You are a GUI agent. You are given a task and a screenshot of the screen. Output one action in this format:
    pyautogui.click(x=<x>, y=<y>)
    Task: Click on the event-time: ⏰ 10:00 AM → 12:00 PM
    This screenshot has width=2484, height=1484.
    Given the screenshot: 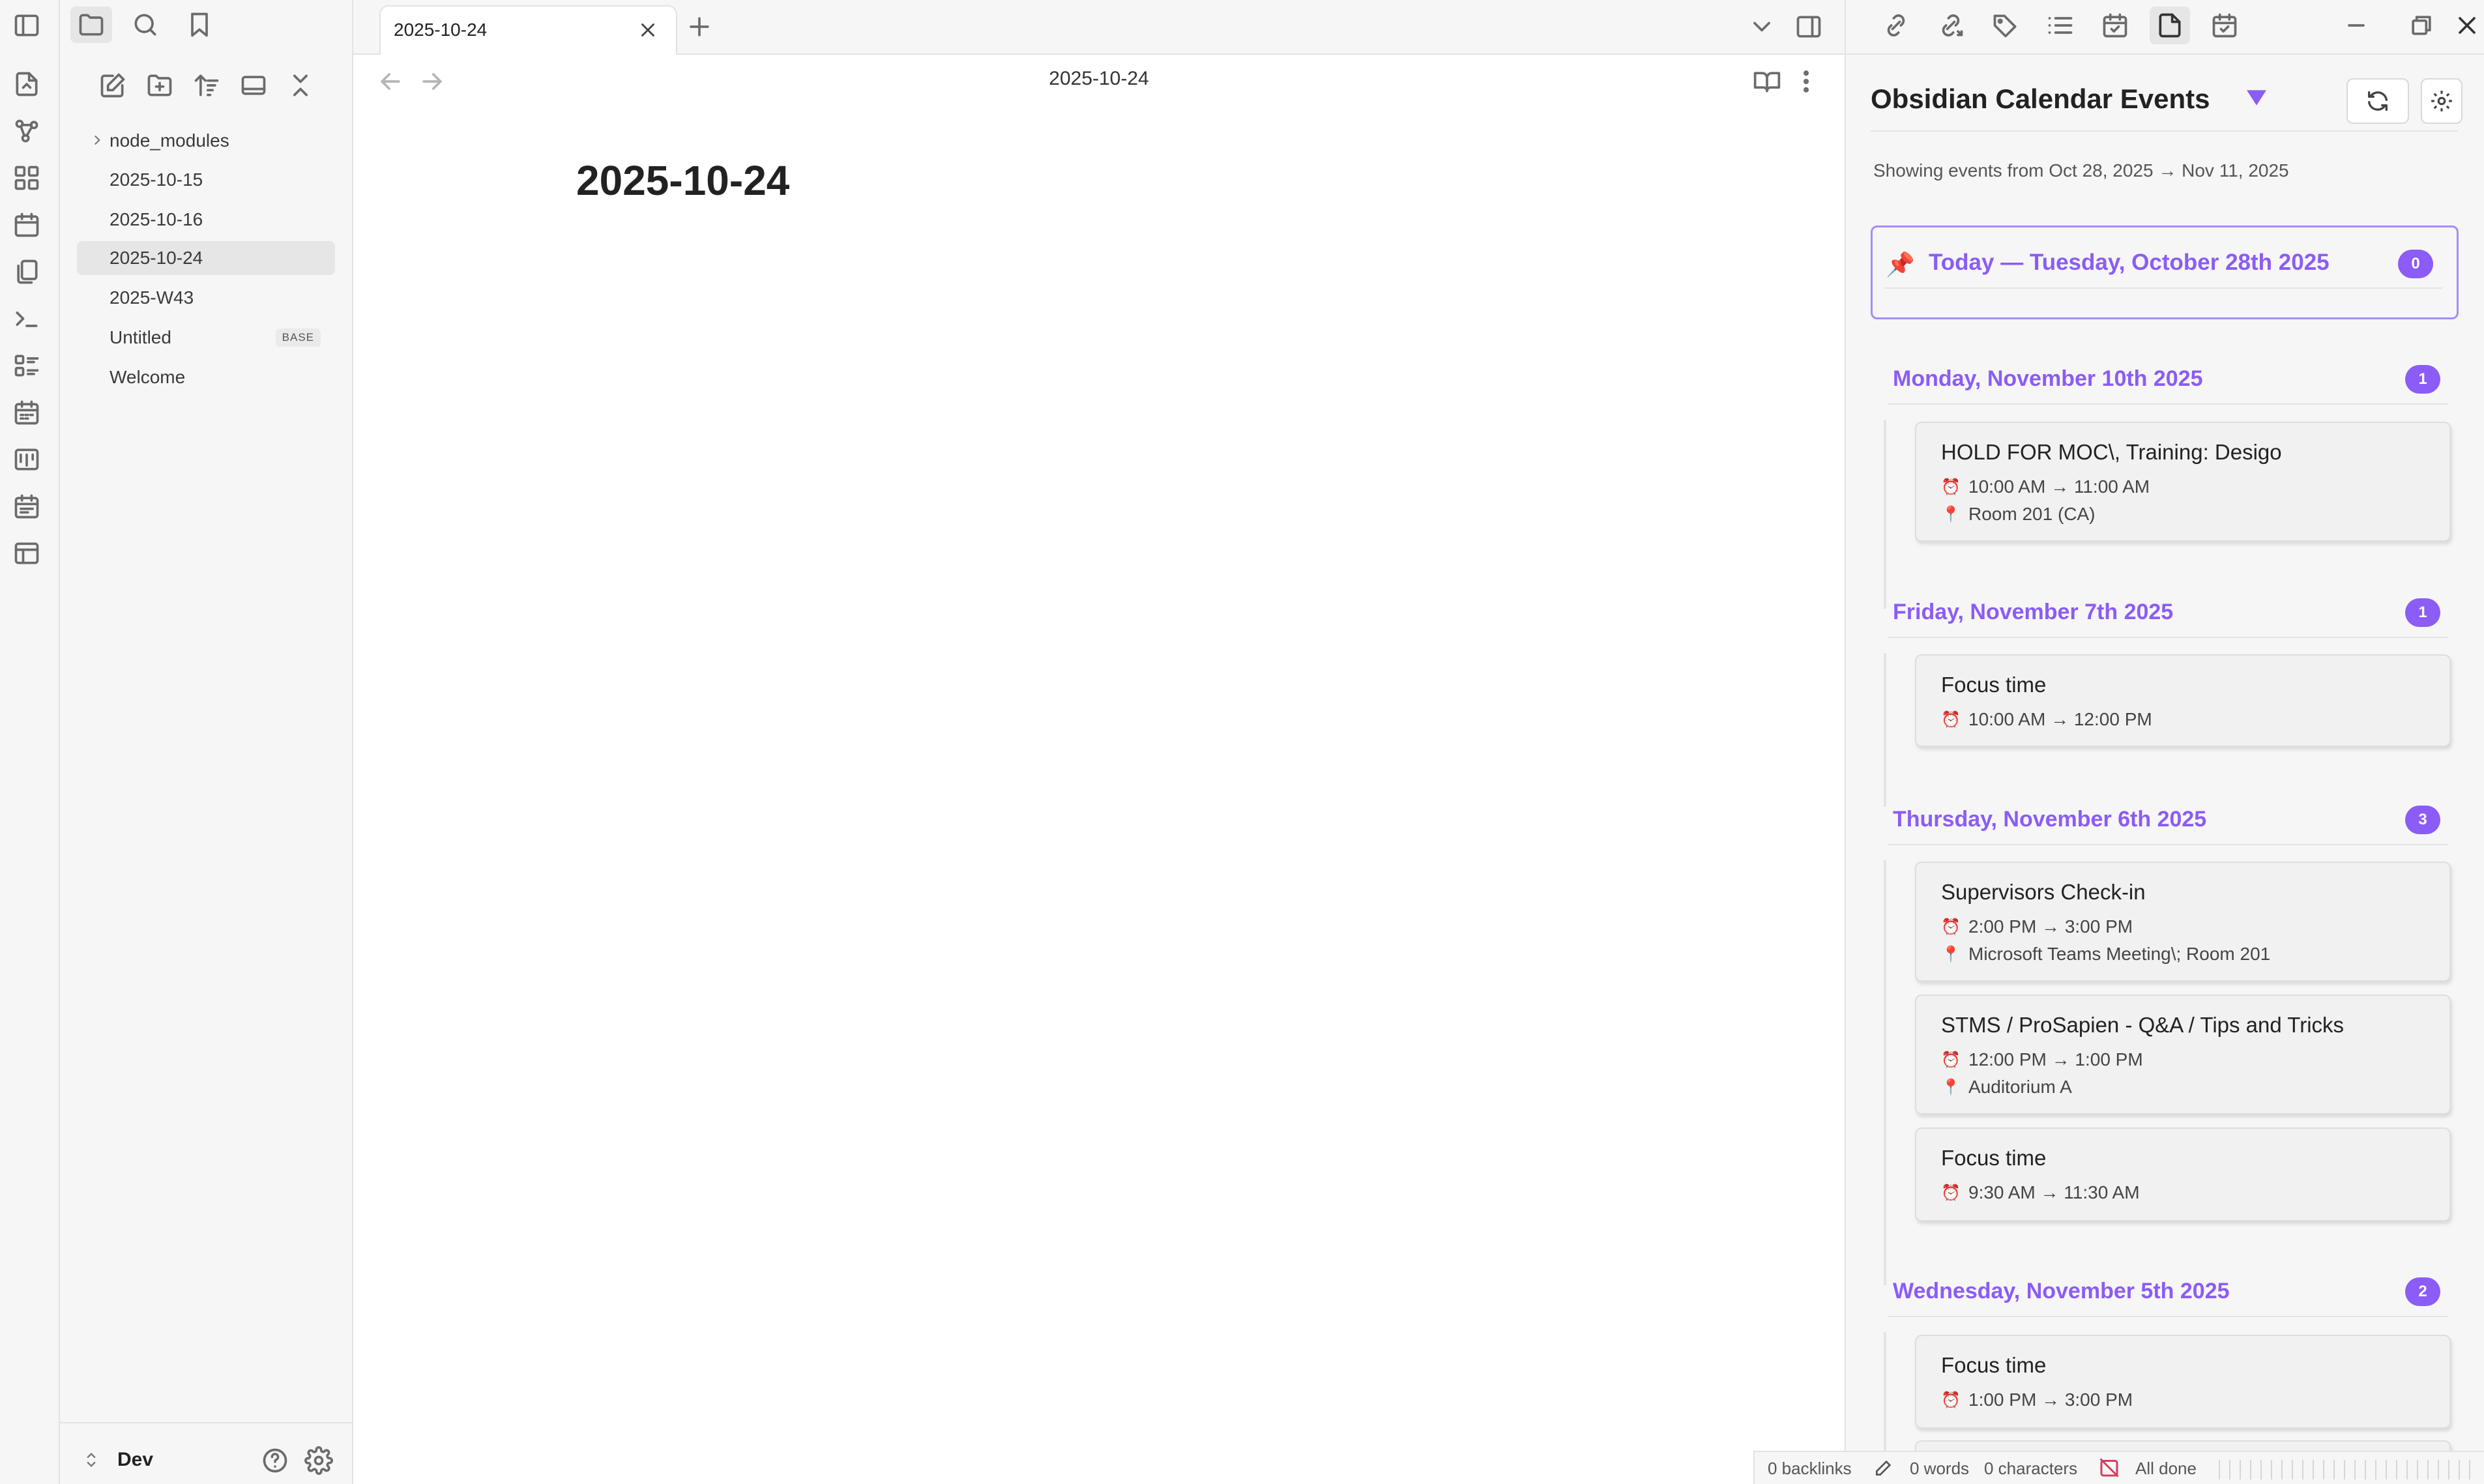 What is the action you would take?
    pyautogui.click(x=2046, y=719)
    